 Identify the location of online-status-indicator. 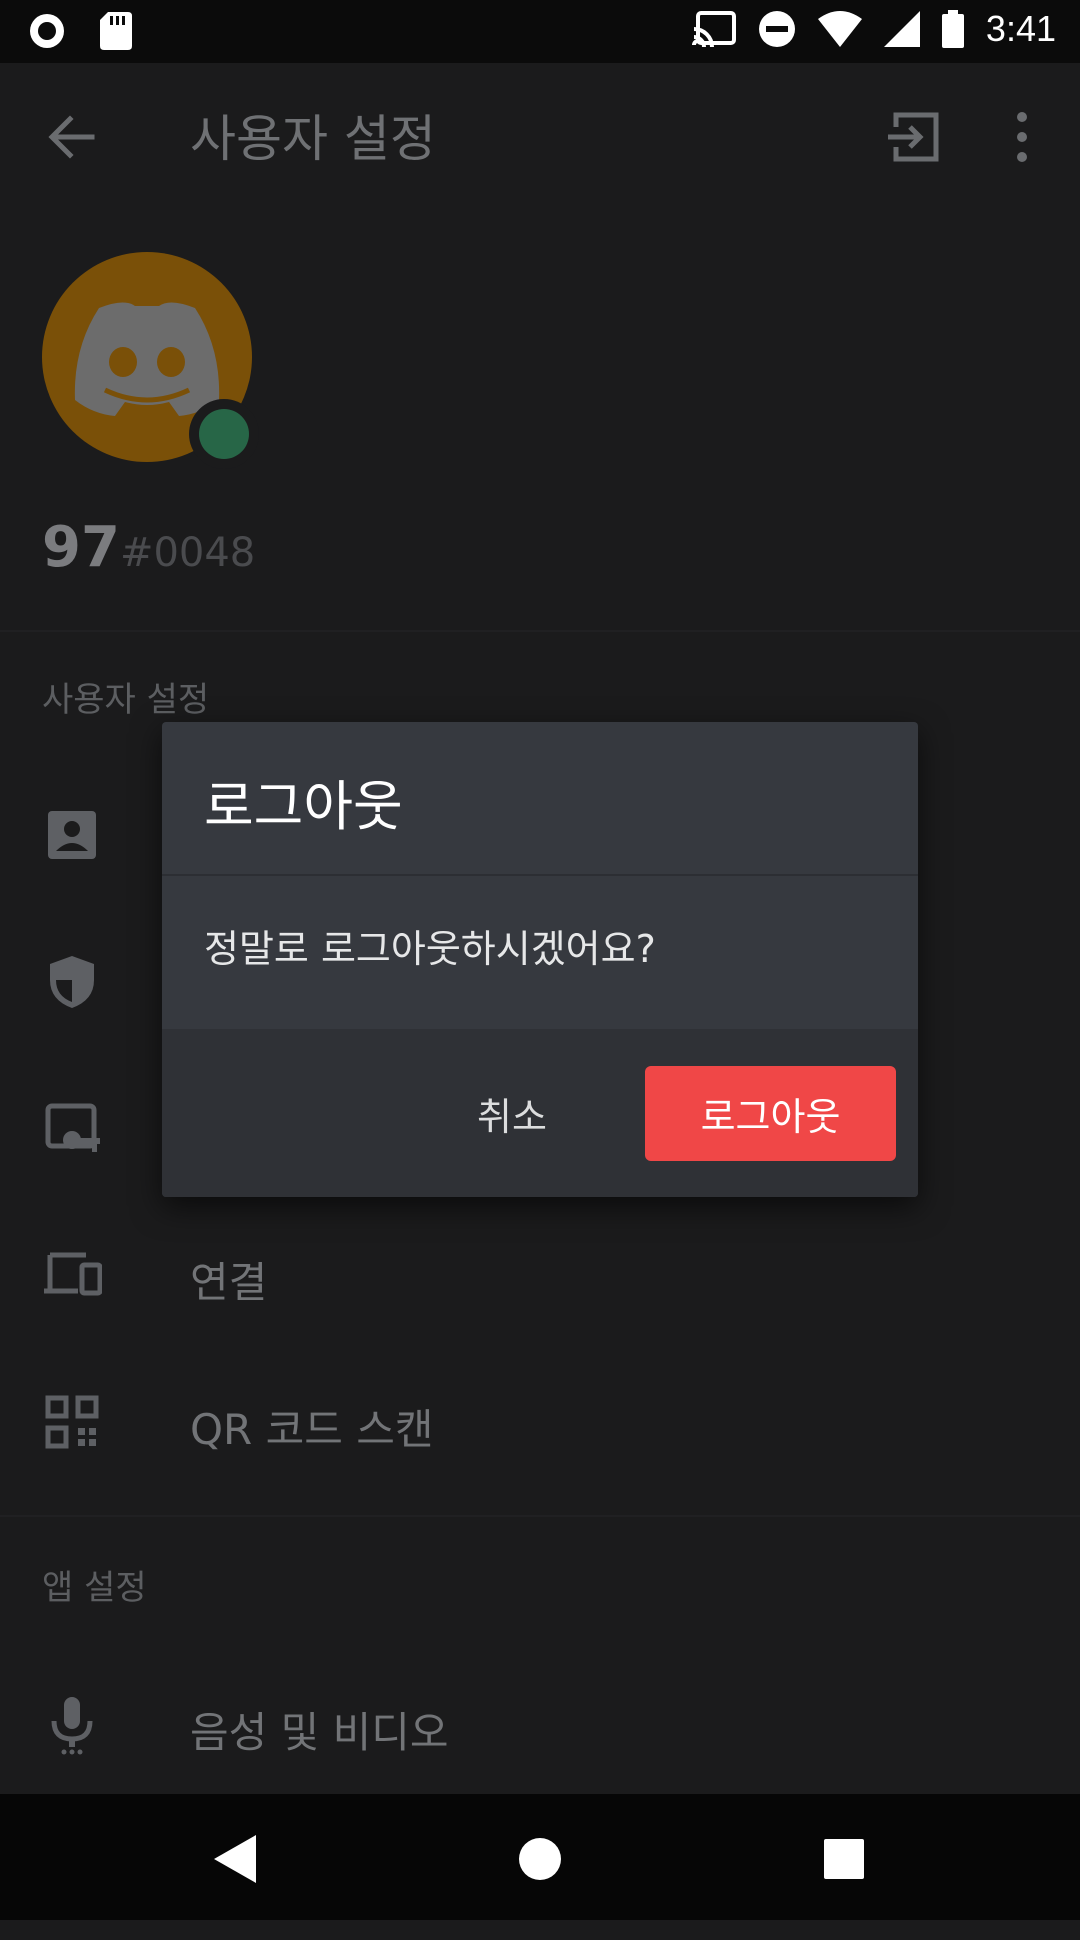
(224, 434).